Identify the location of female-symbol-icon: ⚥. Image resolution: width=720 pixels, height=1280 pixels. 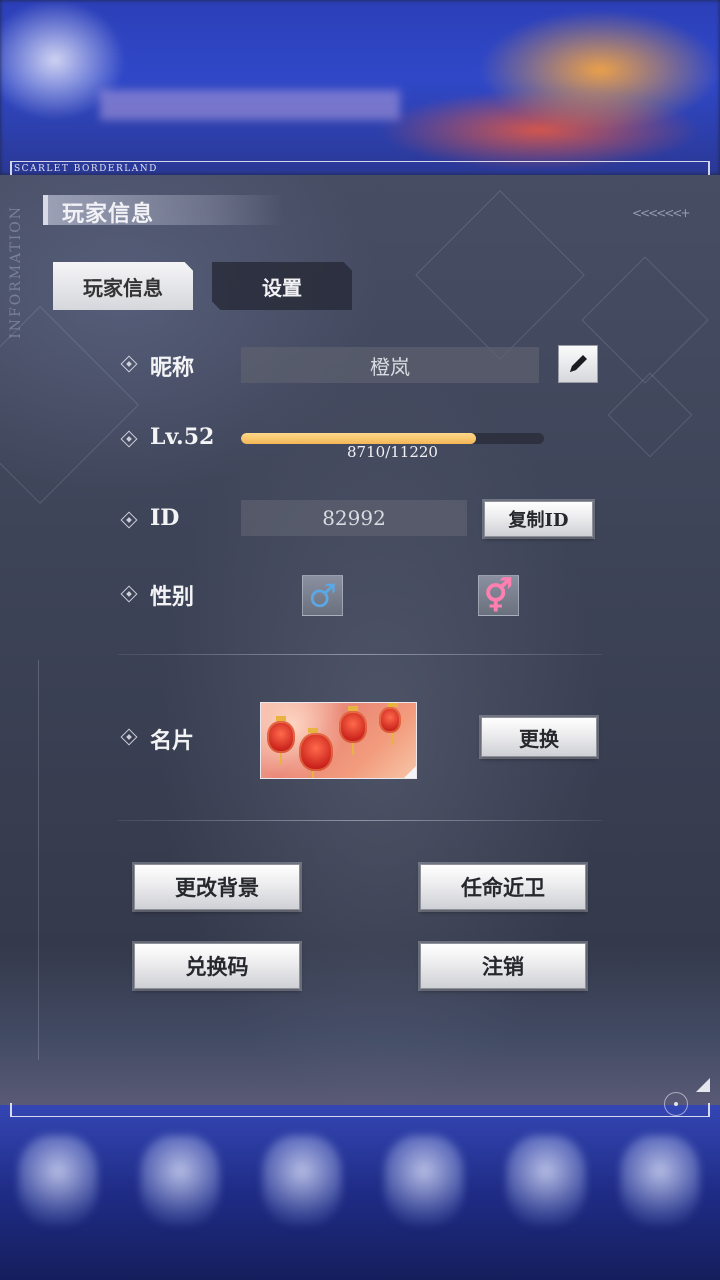
(498, 595).